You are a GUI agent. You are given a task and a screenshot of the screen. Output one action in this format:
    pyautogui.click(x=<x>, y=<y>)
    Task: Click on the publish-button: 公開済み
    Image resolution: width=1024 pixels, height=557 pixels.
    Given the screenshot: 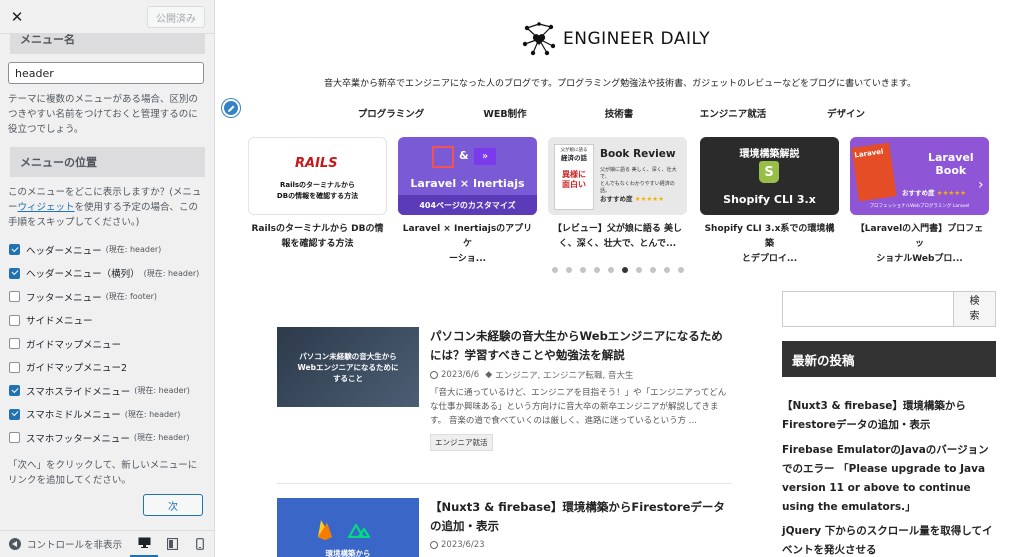 What is the action you would take?
    pyautogui.click(x=176, y=17)
    